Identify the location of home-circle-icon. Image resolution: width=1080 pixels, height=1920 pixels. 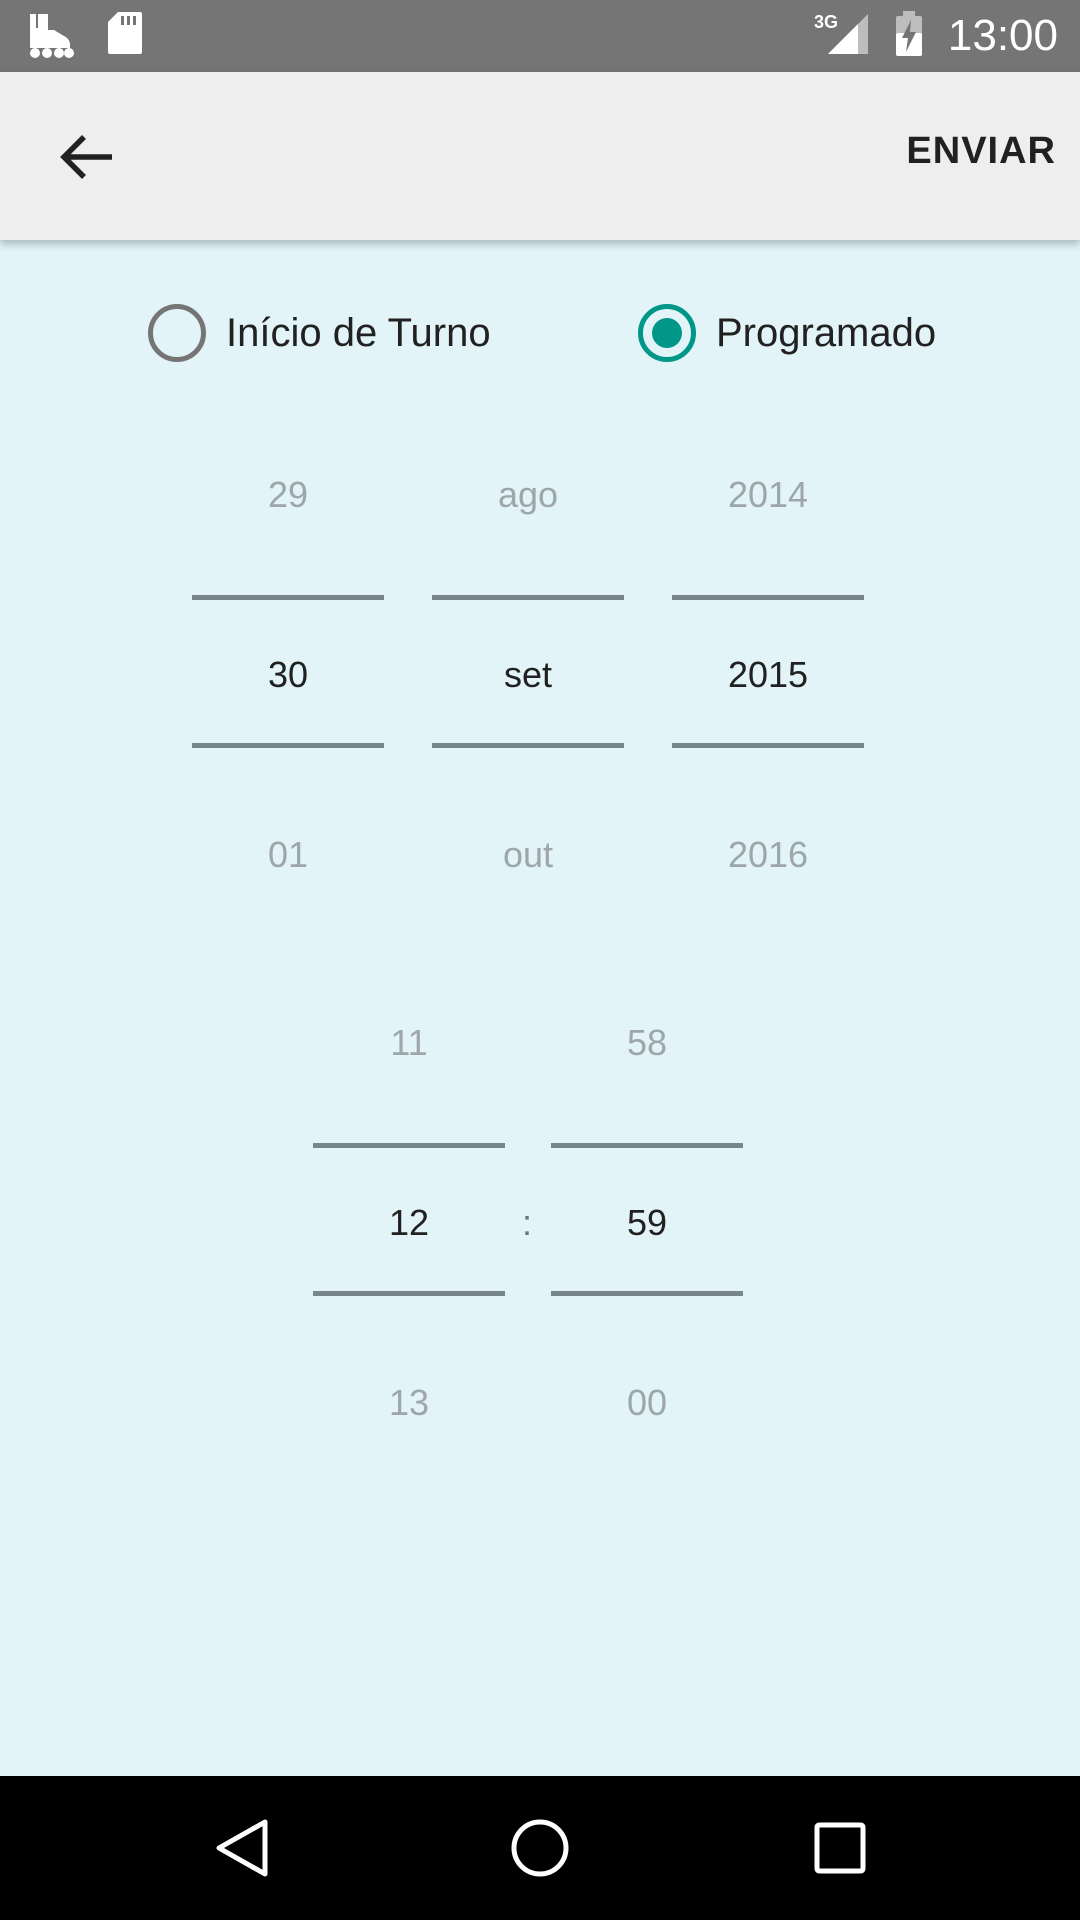
(540, 1854).